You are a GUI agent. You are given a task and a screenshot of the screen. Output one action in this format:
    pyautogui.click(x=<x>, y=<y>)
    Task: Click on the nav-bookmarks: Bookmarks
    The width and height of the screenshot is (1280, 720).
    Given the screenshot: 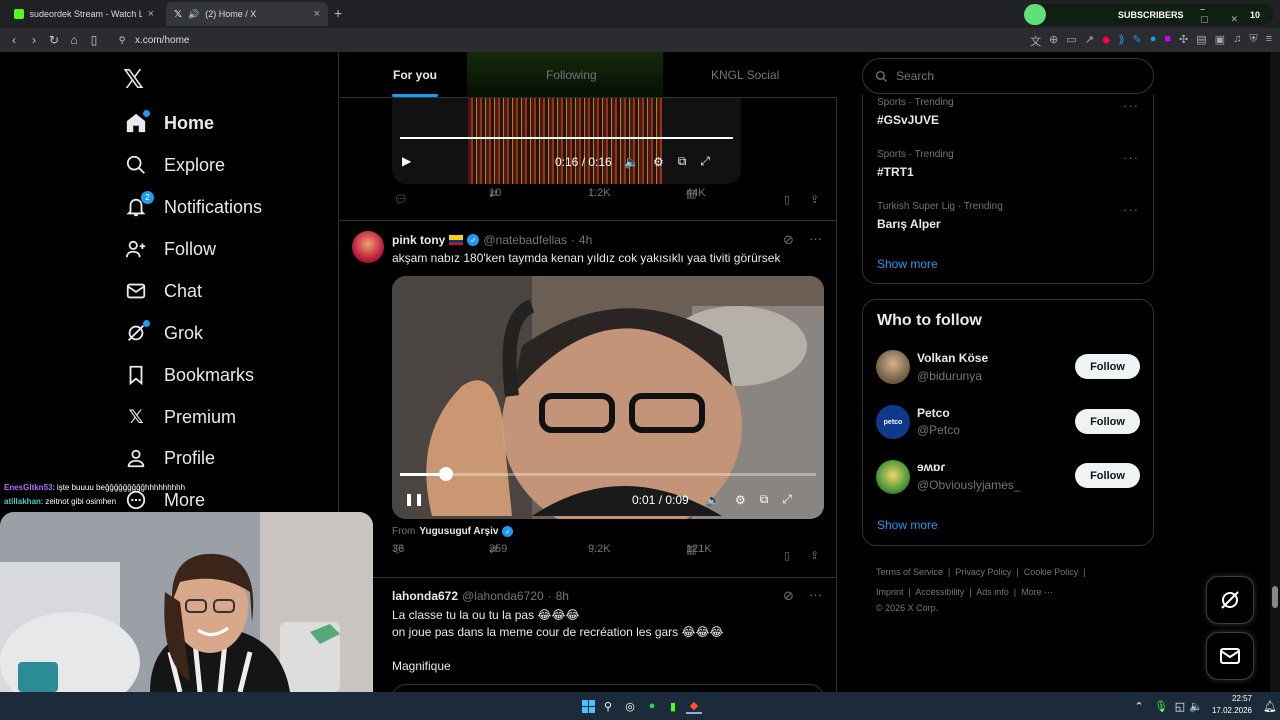 What is the action you would take?
    pyautogui.click(x=189, y=375)
    